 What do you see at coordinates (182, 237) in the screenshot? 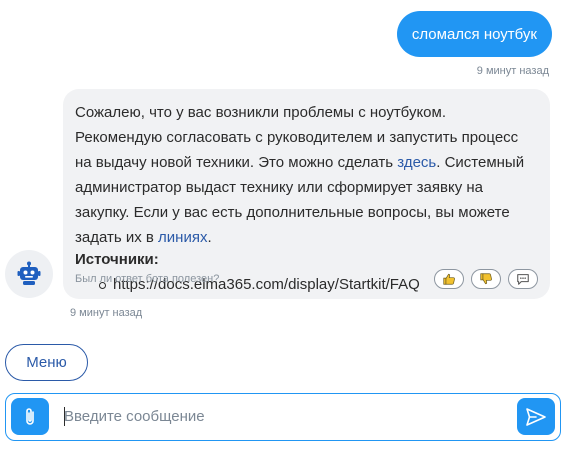
I see `link-lines: линиях` at bounding box center [182, 237].